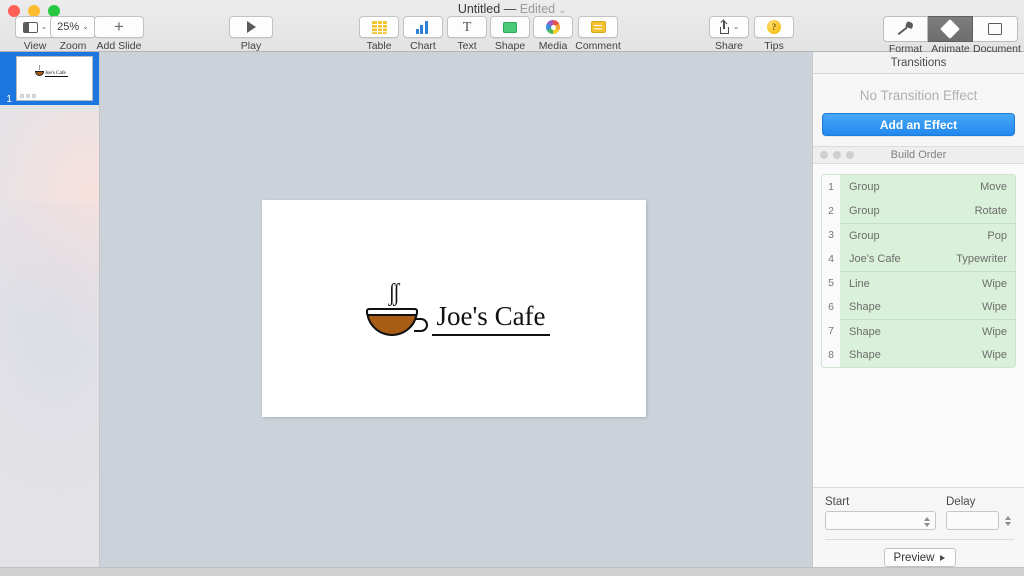 The image size is (1024, 576). Describe the element at coordinates (1008, 523) in the screenshot. I see `stepper-down-icon` at that location.